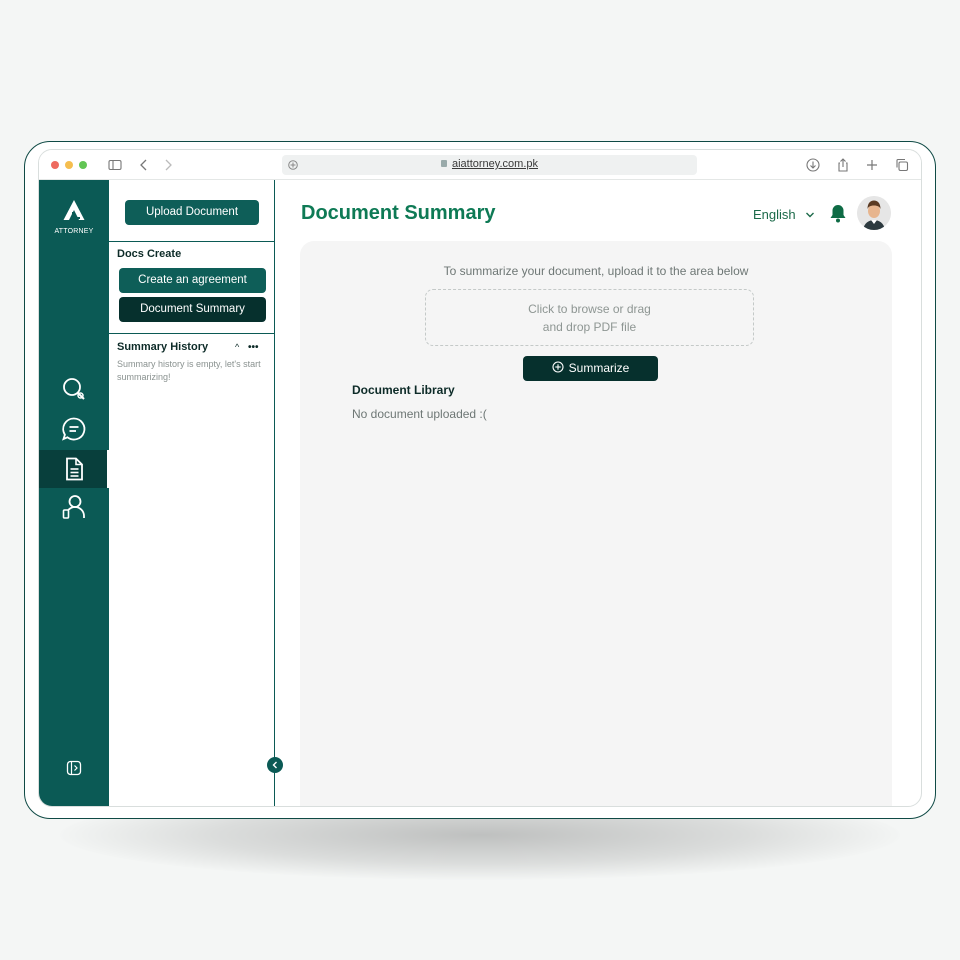 The width and height of the screenshot is (960, 960). Describe the element at coordinates (247, 347) in the screenshot. I see `history-controls: ^ •••` at that location.